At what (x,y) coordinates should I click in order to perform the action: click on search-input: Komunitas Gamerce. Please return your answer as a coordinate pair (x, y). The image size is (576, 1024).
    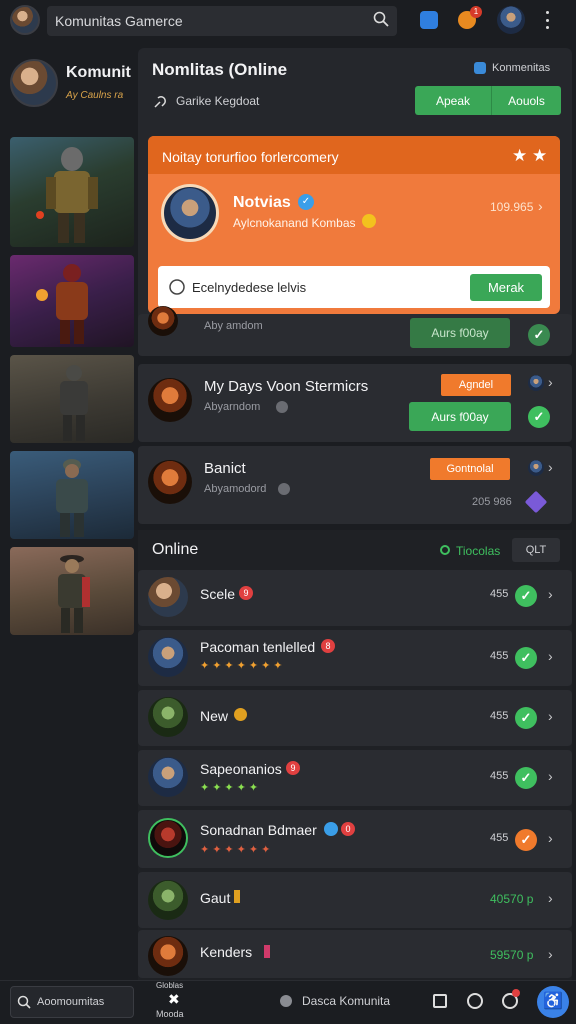
    Looking at the image, I should click on (119, 21).